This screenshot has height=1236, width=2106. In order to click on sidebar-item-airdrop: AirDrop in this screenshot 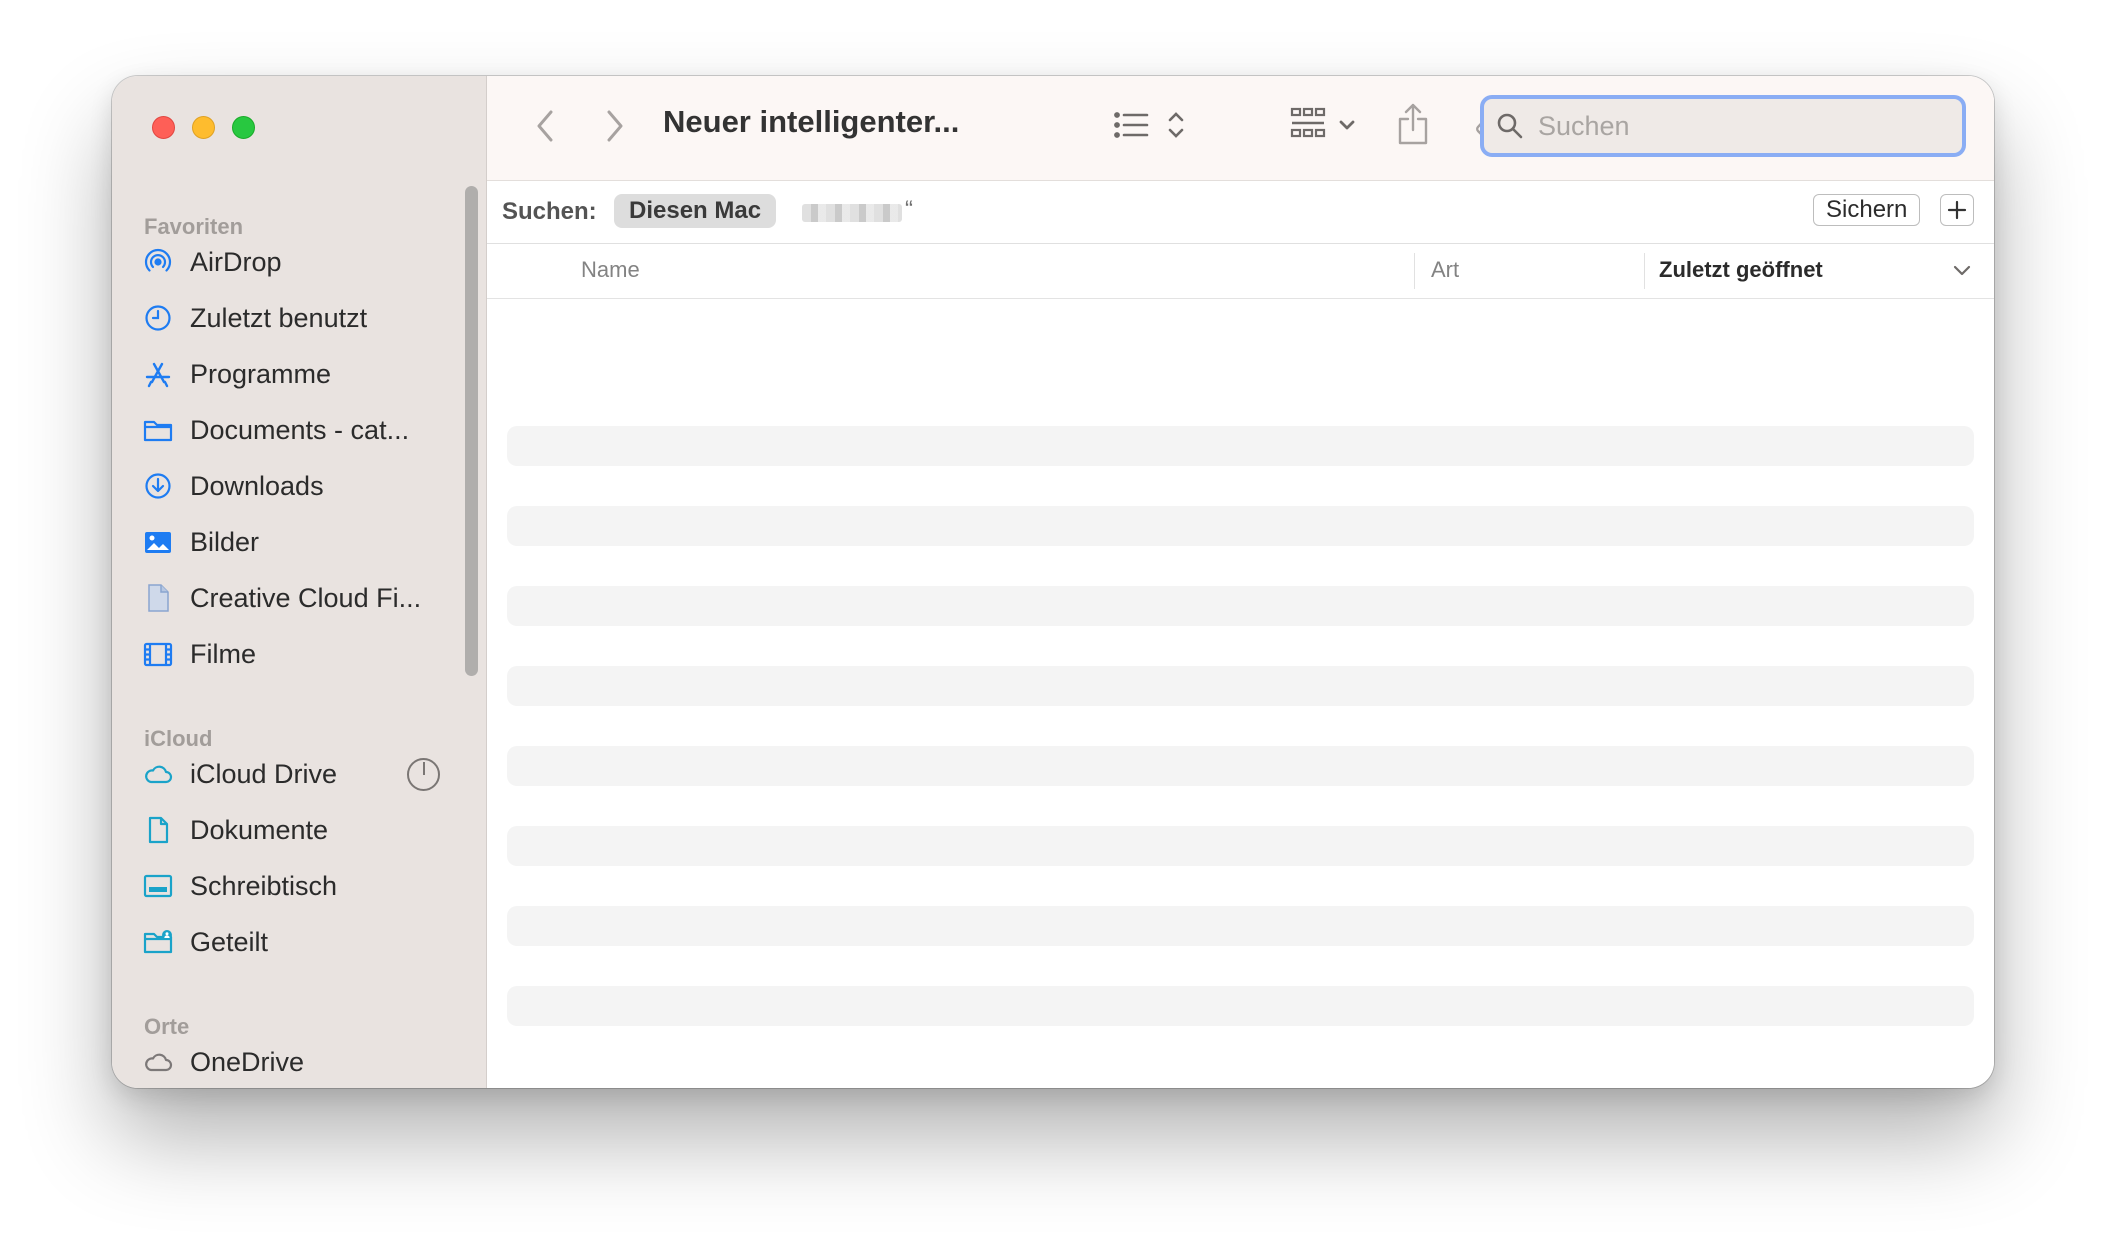, I will do `click(284, 262)`.